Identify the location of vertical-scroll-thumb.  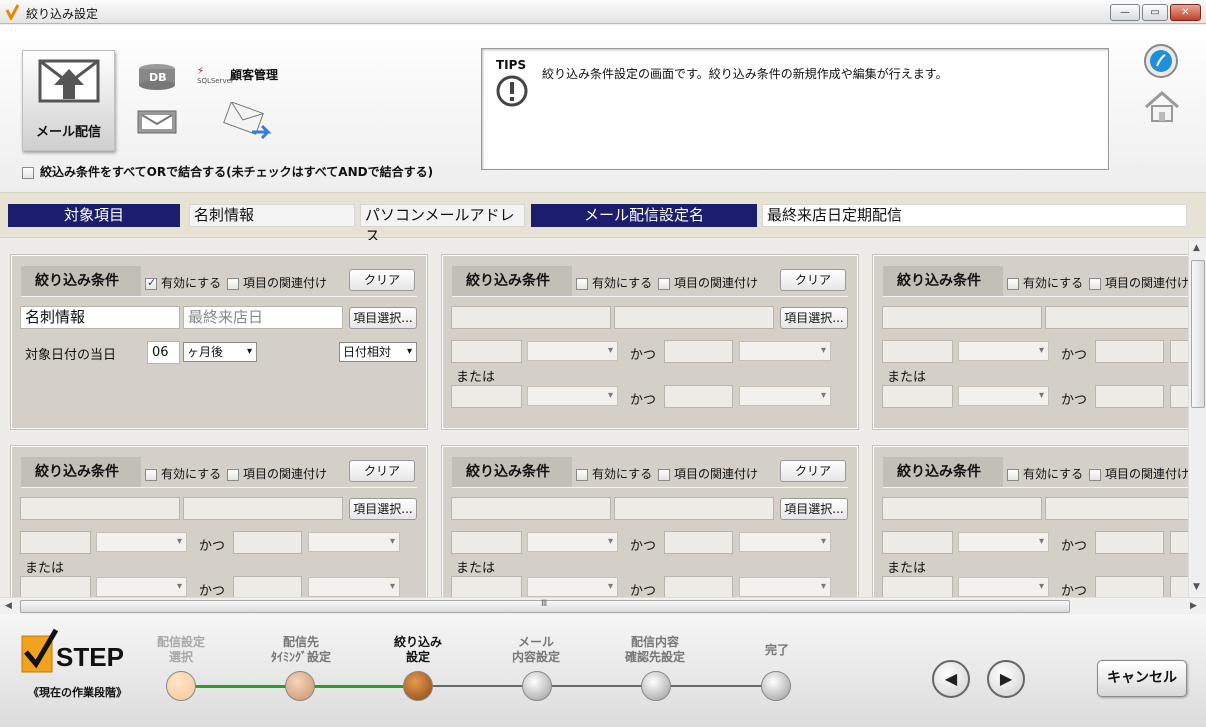
(1198, 334).